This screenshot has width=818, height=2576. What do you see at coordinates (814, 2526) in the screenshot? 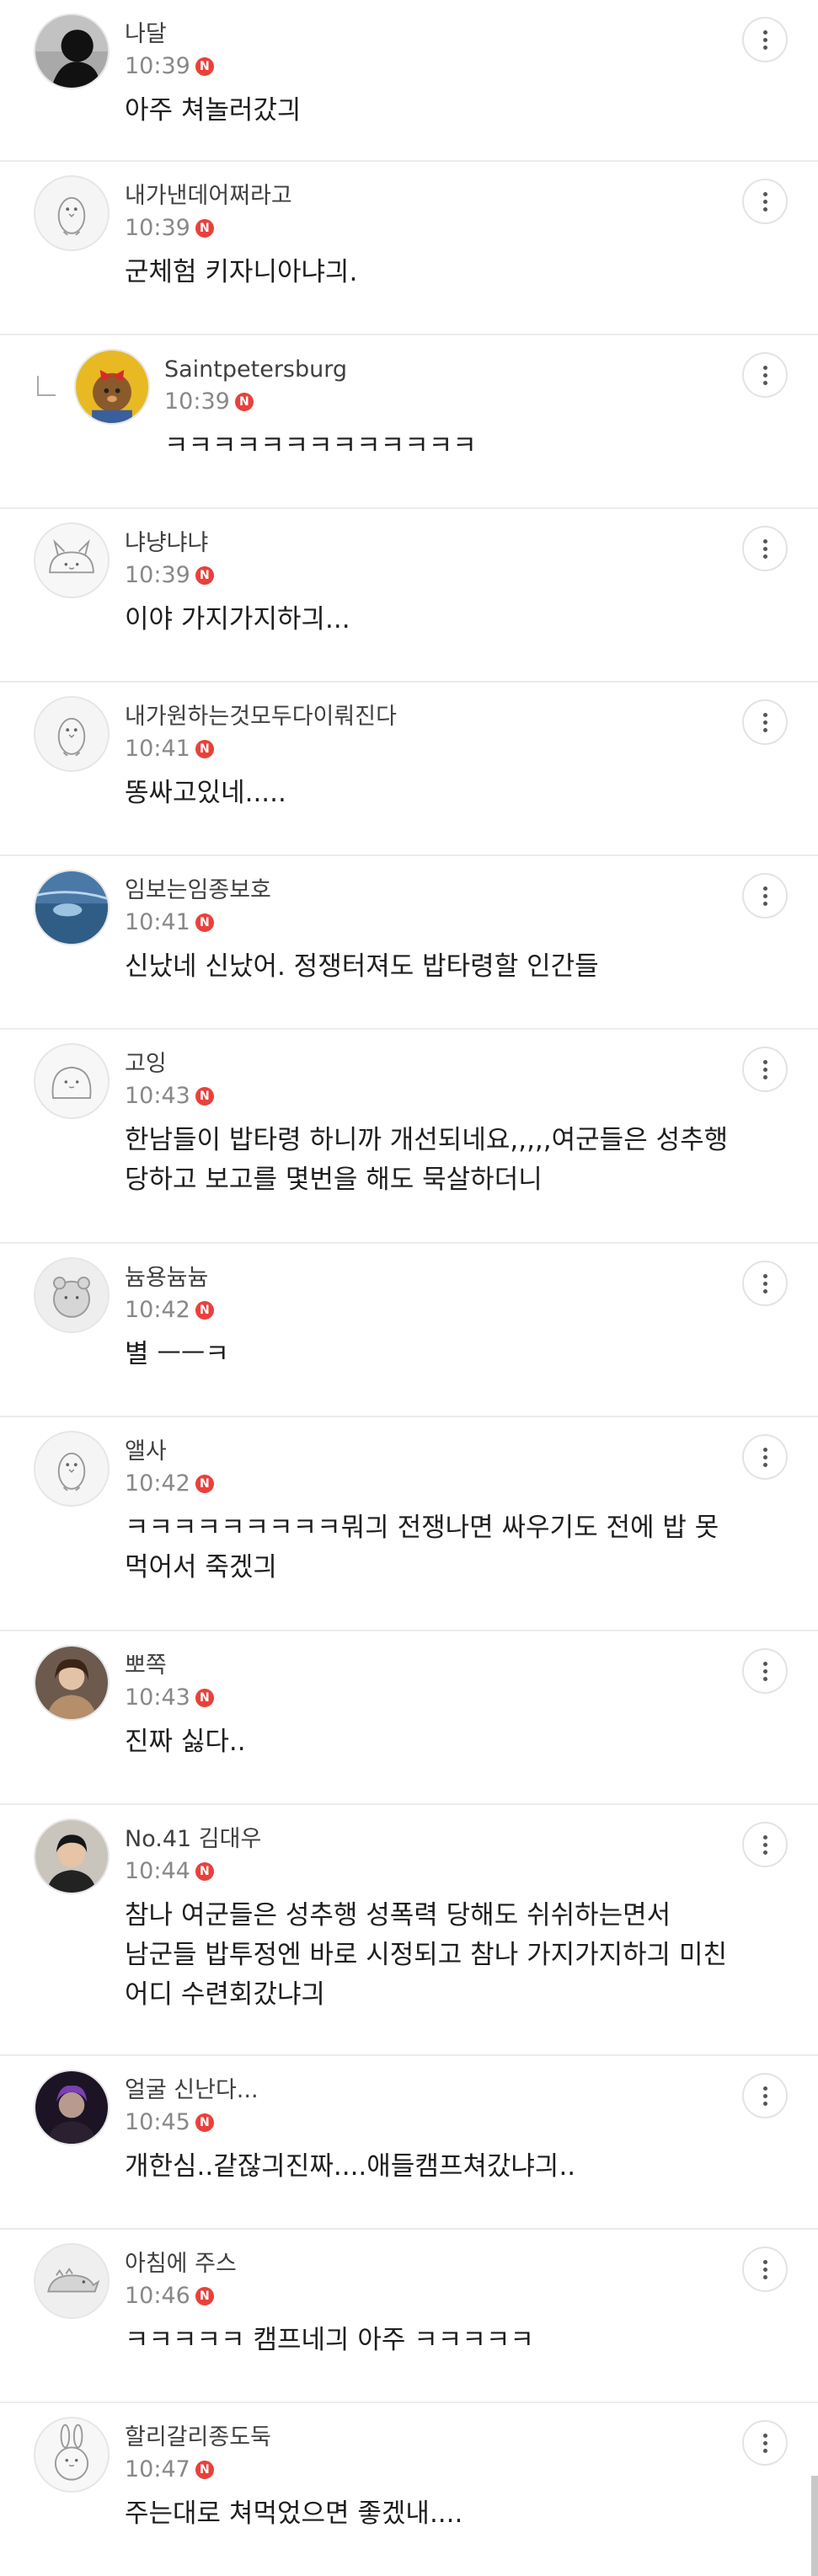
I see `scrollbar` at bounding box center [814, 2526].